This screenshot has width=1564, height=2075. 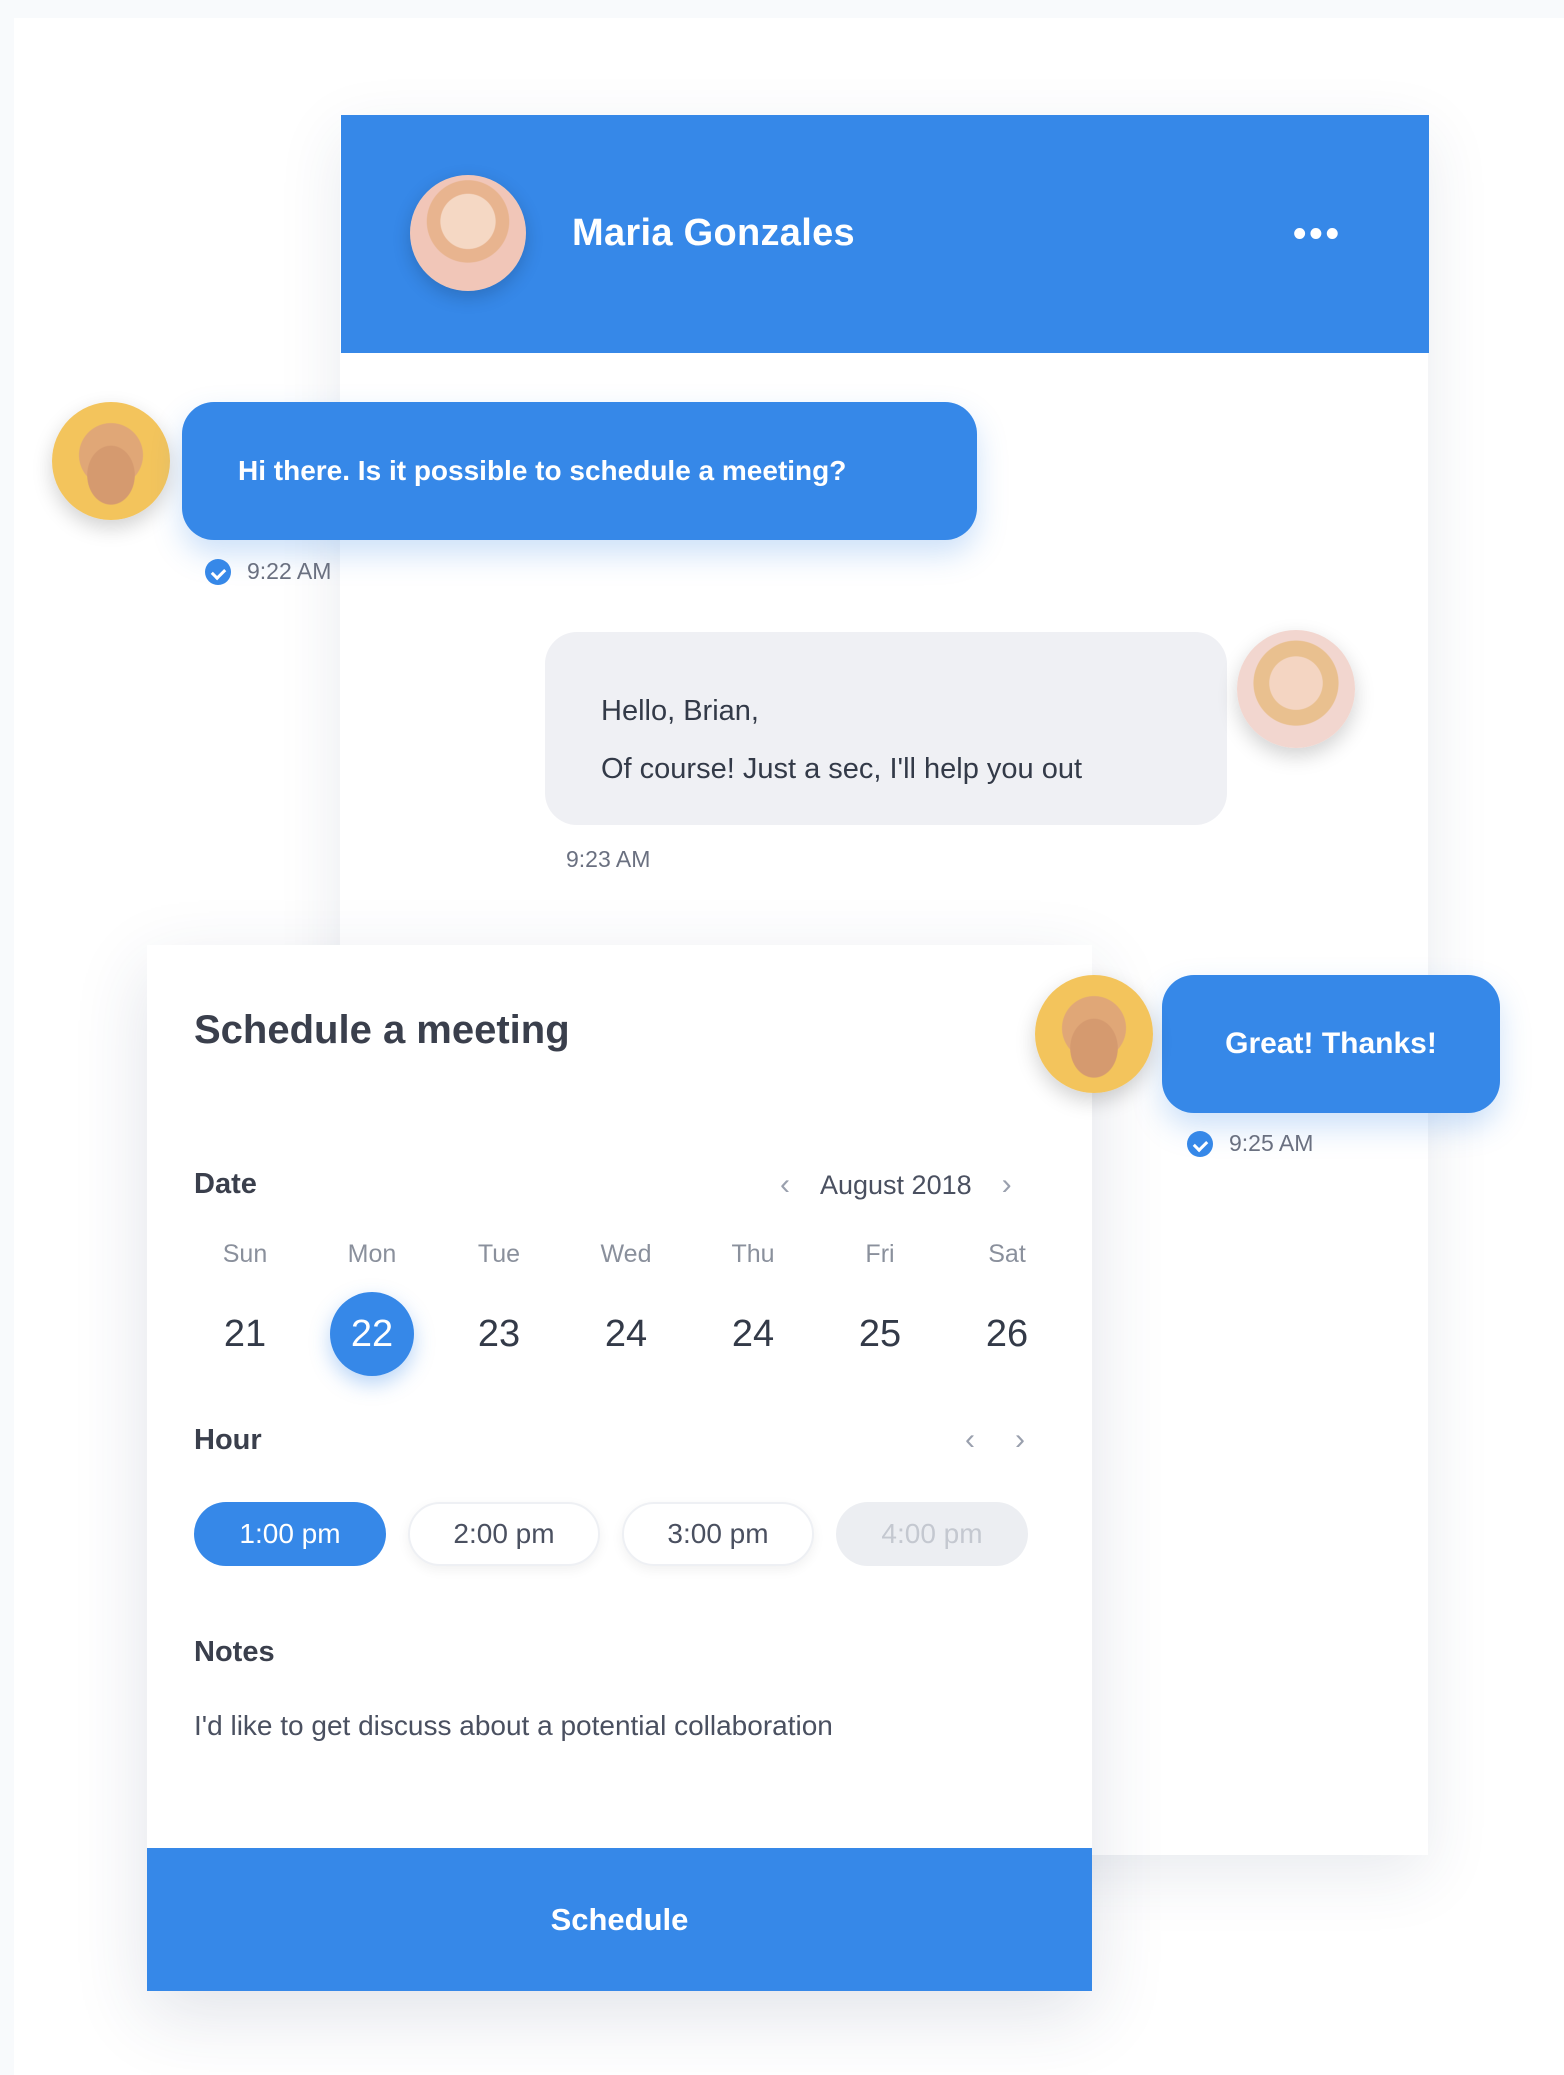 I want to click on contact-name: Maria Gonzales, so click(x=713, y=233).